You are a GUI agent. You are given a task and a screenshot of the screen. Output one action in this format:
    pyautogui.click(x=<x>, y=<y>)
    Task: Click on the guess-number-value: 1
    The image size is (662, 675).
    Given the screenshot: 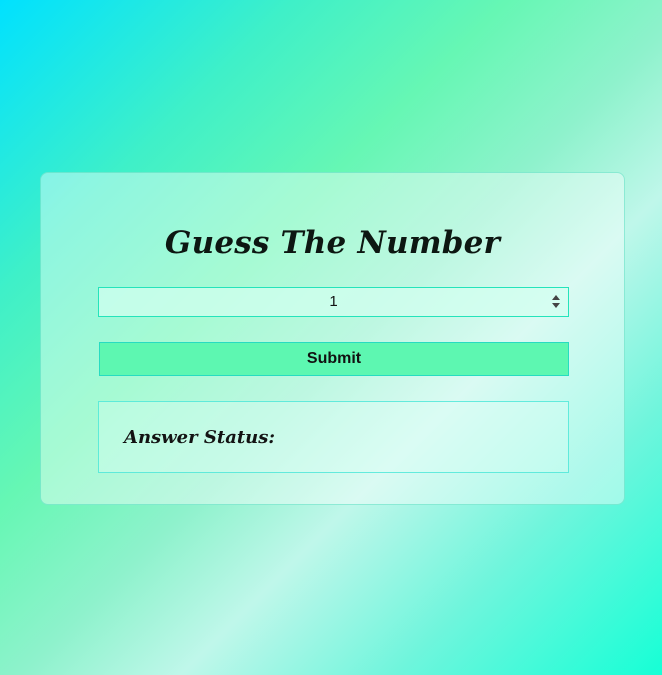 What is the action you would take?
    pyautogui.click(x=333, y=301)
    